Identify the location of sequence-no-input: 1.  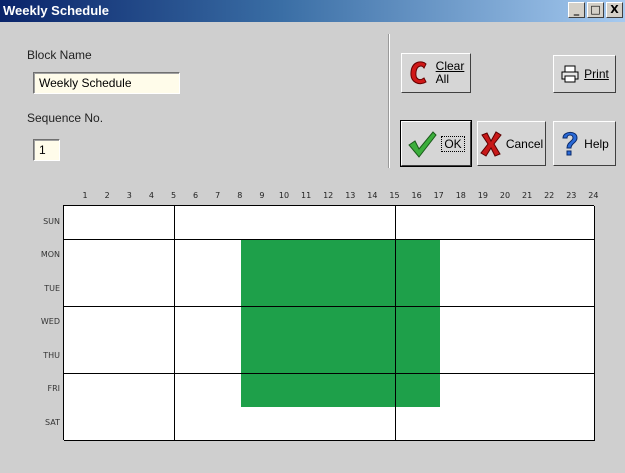
(46, 150).